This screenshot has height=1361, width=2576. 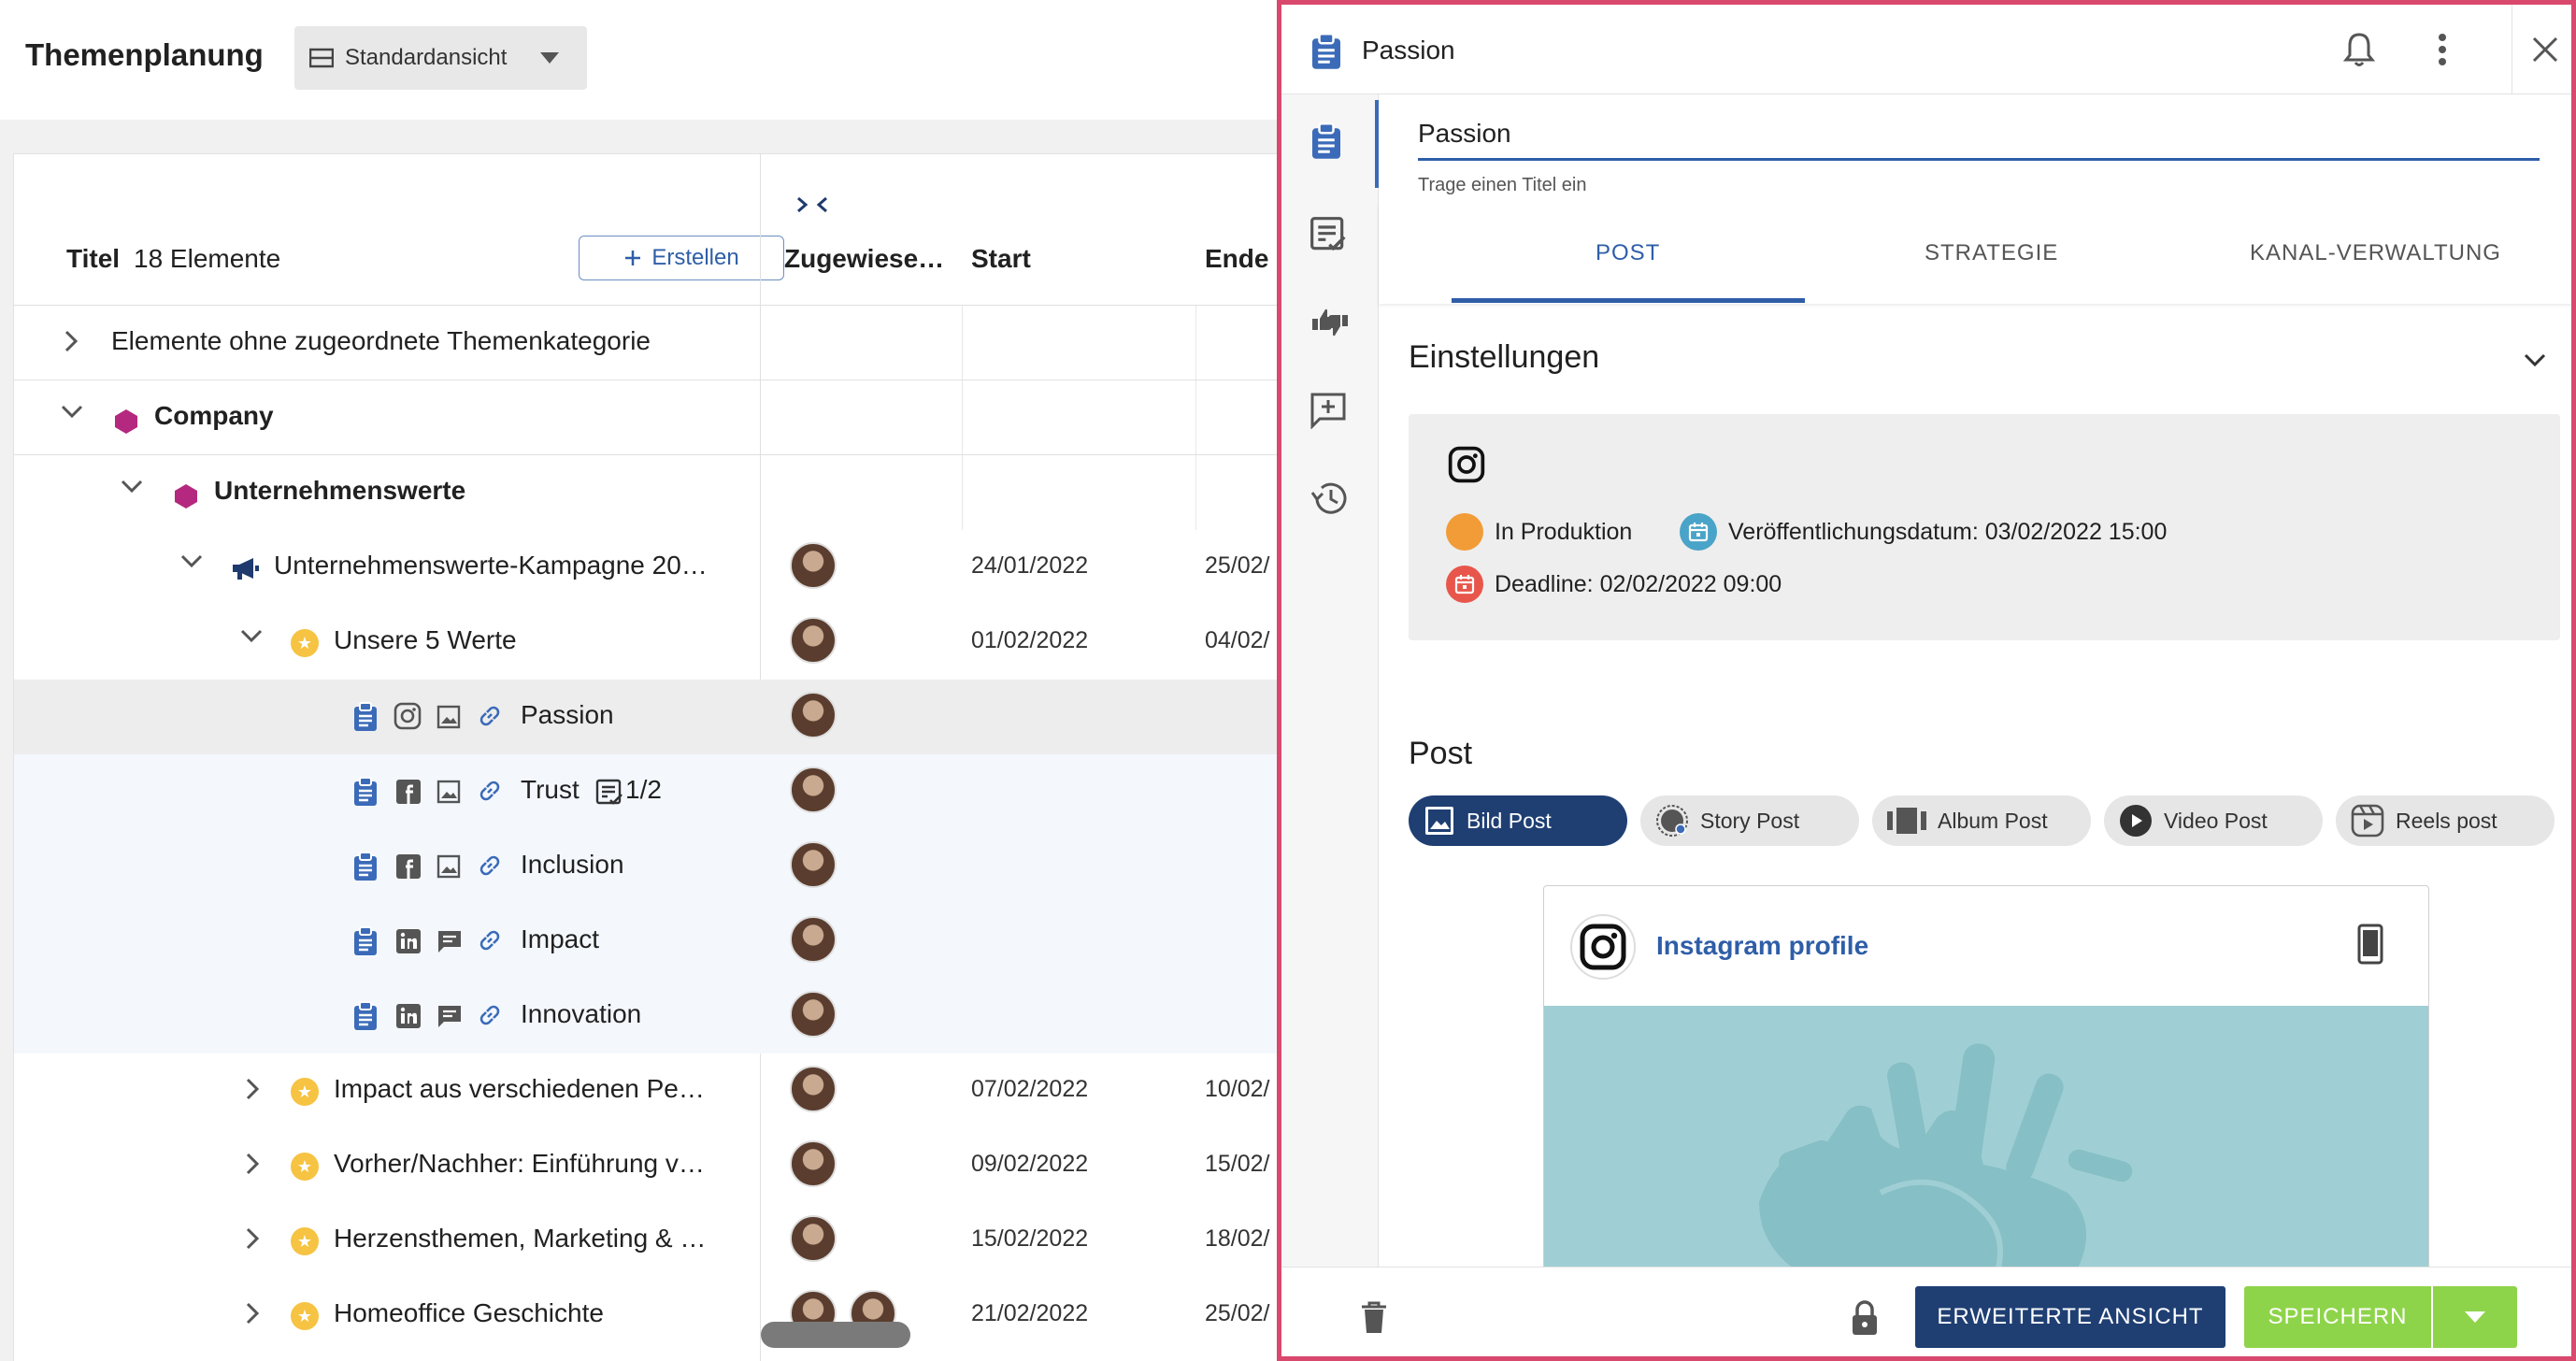 What do you see at coordinates (645, 942) in the screenshot?
I see `table-row: Impact` at bounding box center [645, 942].